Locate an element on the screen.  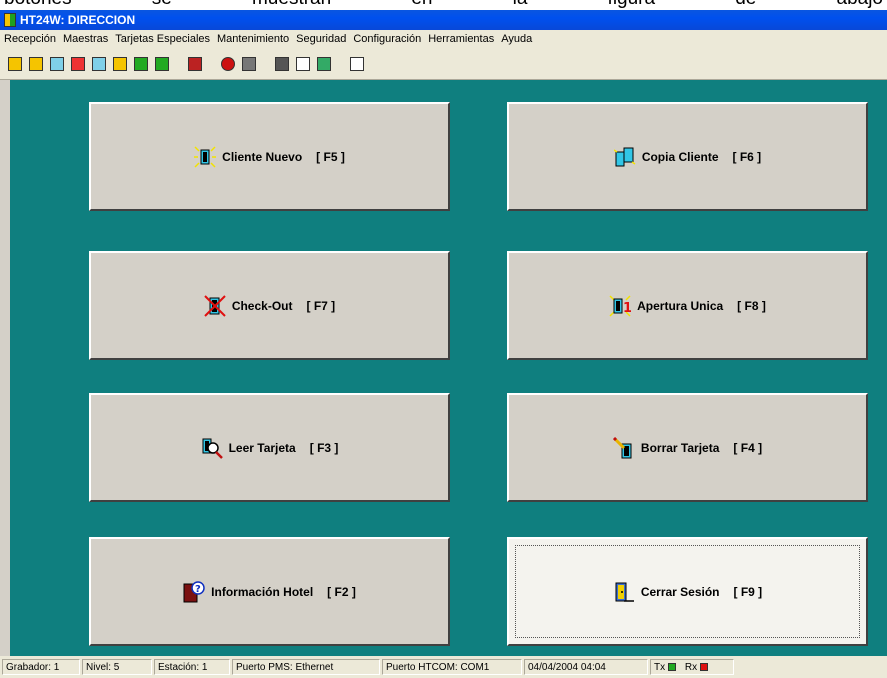
status-puerto-htcom: Puerto HTCOM: COM1 is located at coordinates (452, 667).